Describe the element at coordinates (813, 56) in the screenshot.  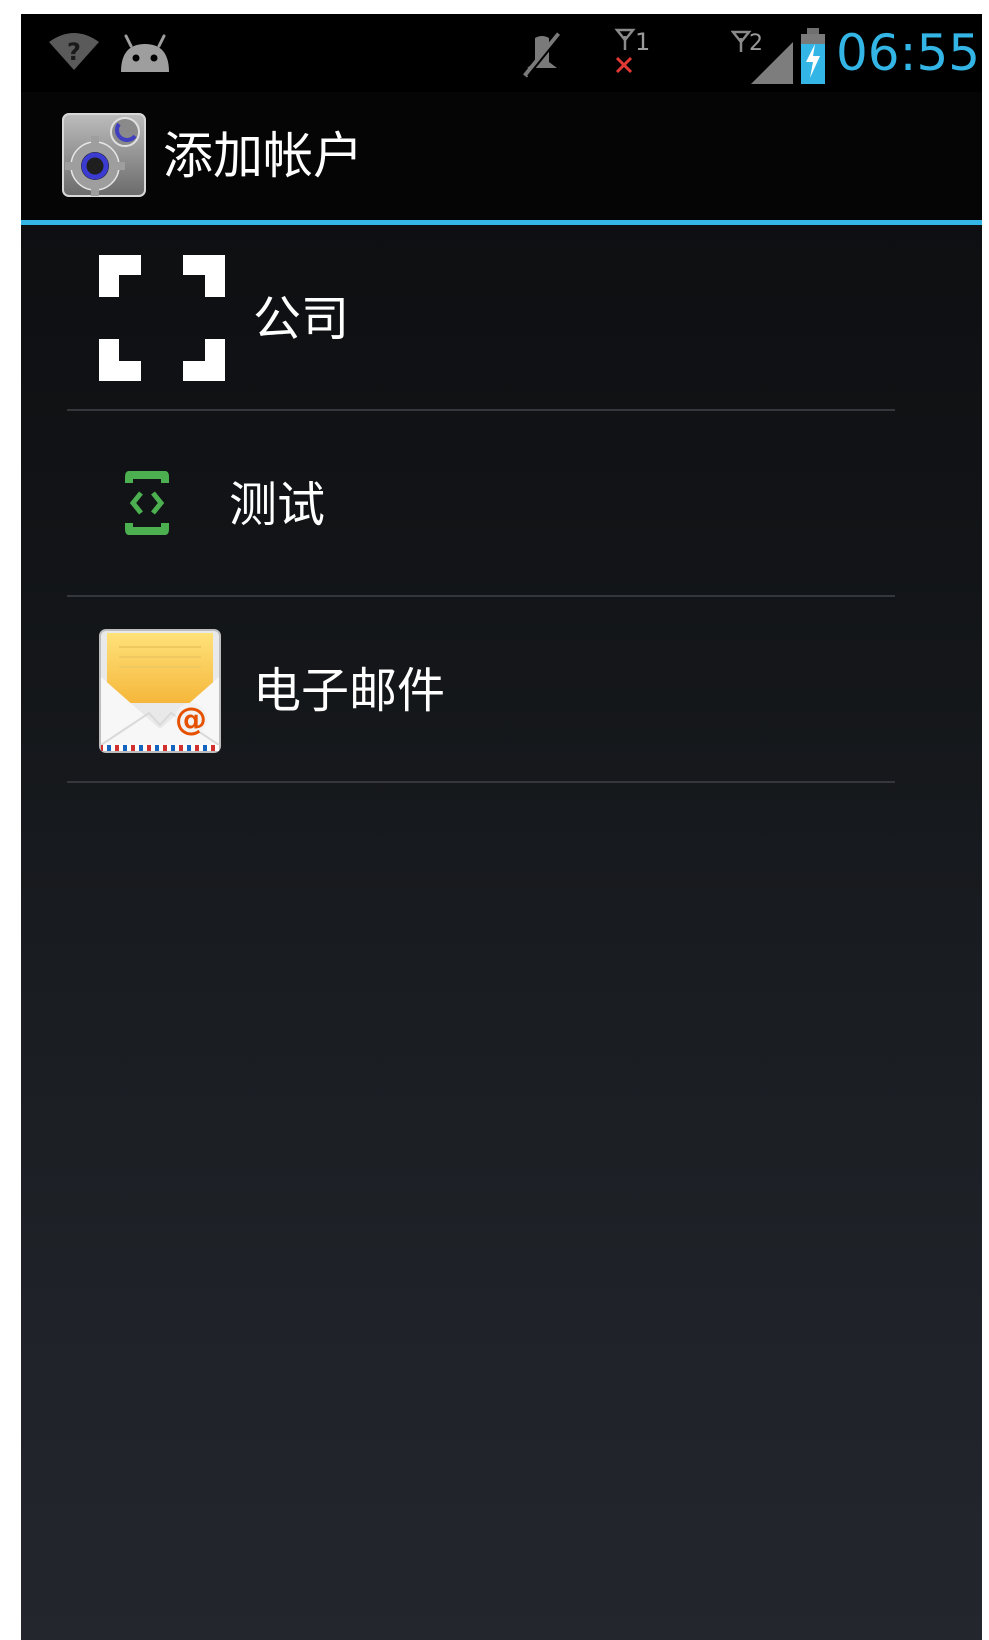
I see `battery-charging-icon` at that location.